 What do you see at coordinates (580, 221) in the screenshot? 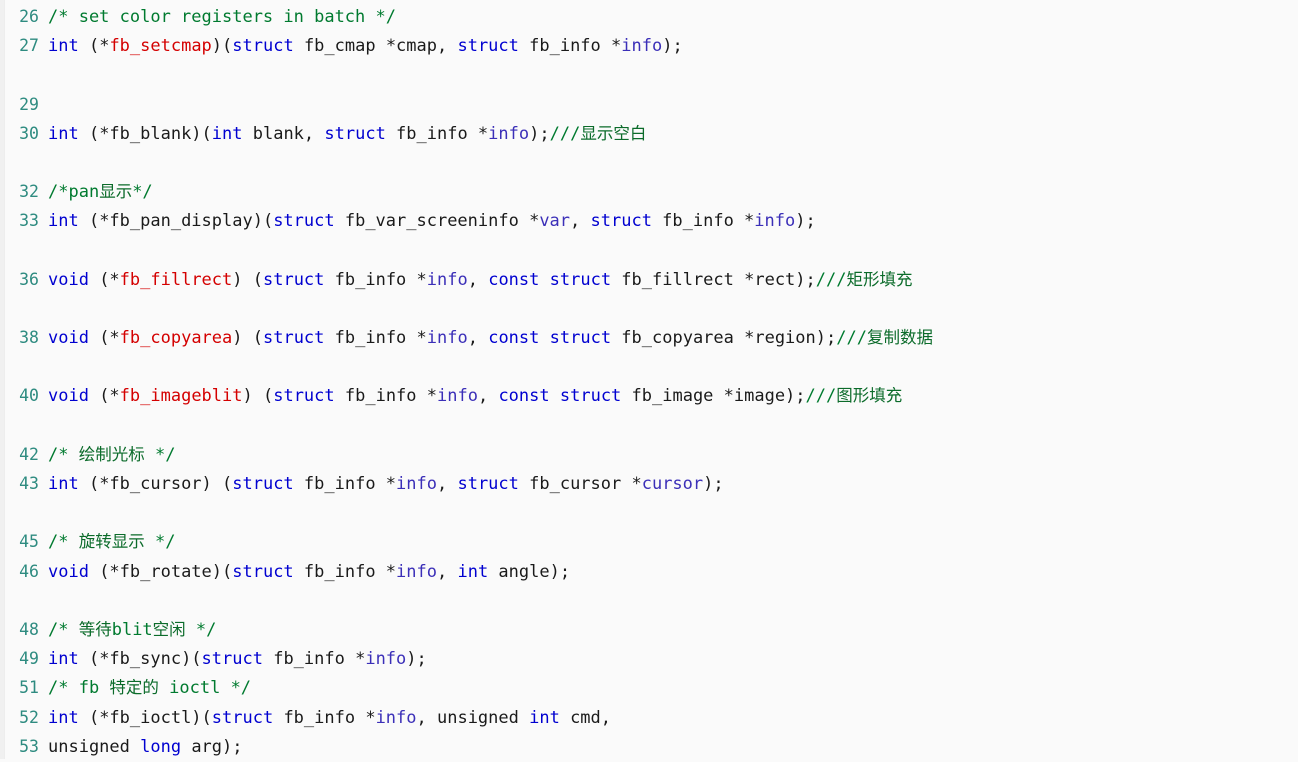
I see `code-token: ,` at bounding box center [580, 221].